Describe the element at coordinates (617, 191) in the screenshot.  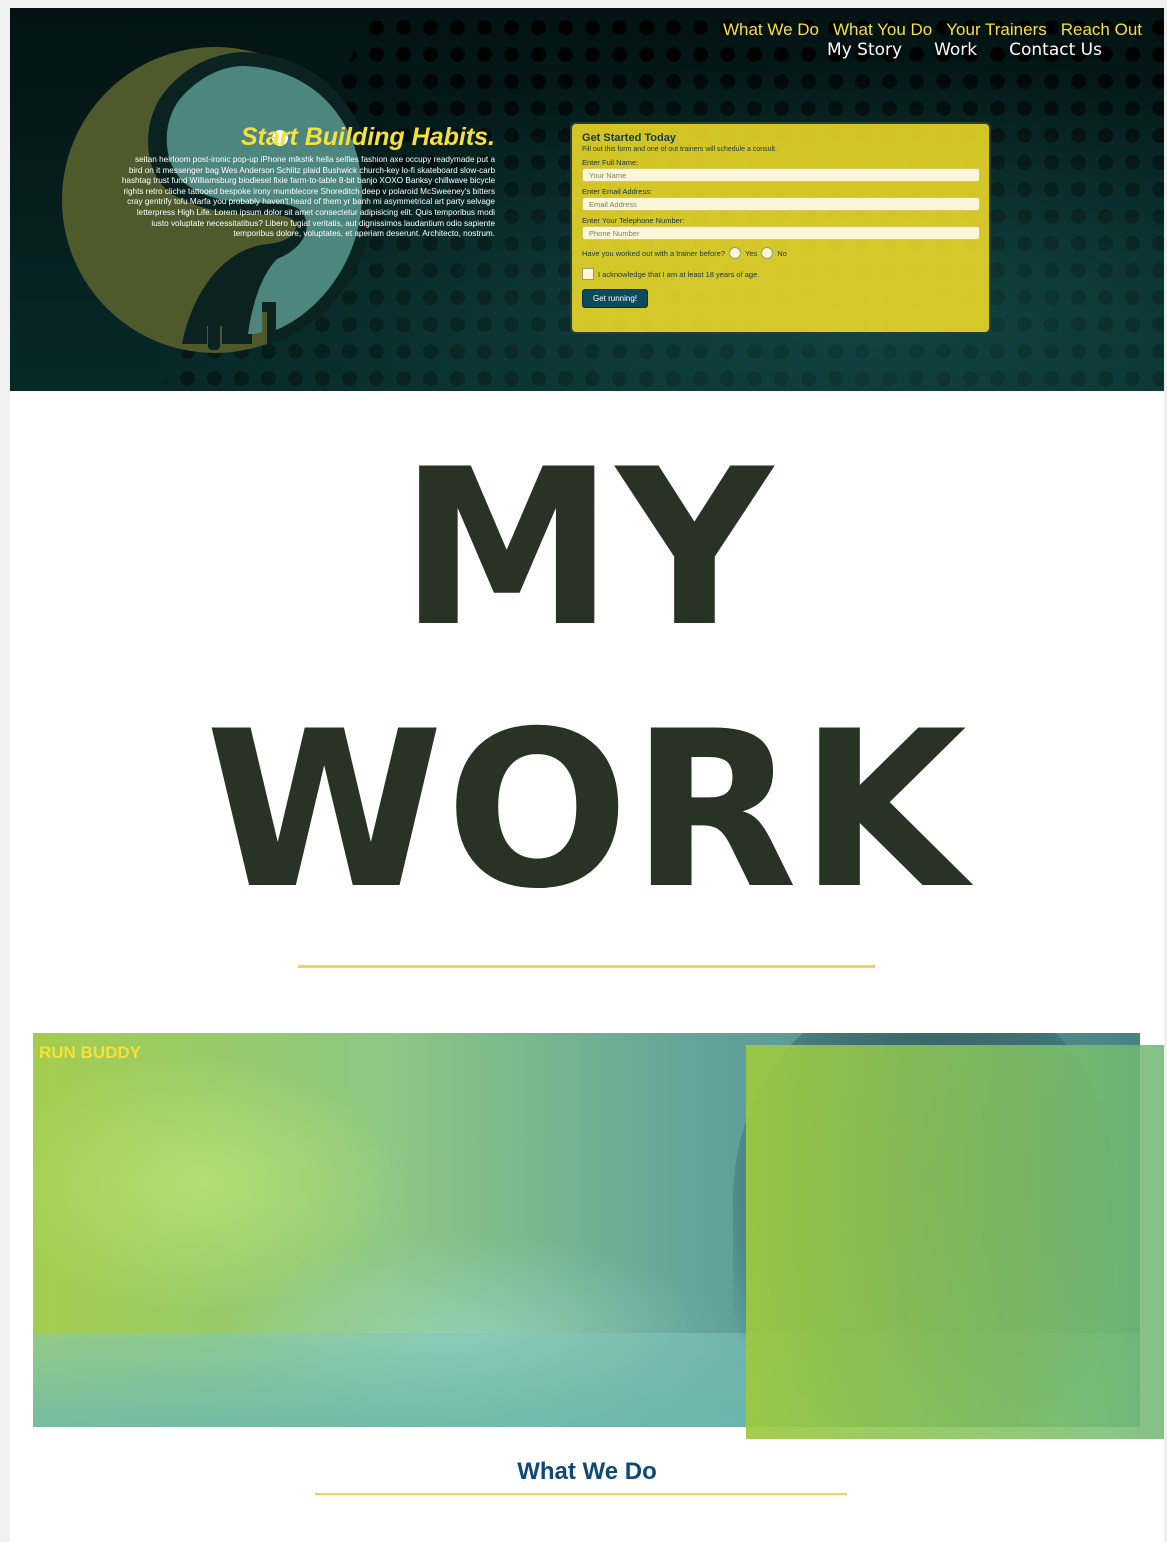
I see `email-label: Enter Email Address:` at that location.